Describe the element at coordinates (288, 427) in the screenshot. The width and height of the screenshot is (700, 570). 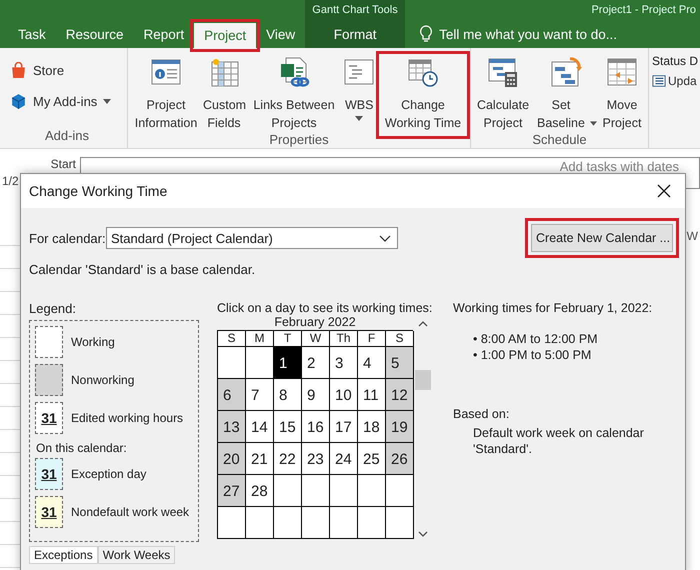
I see `calendar-day: 15` at that location.